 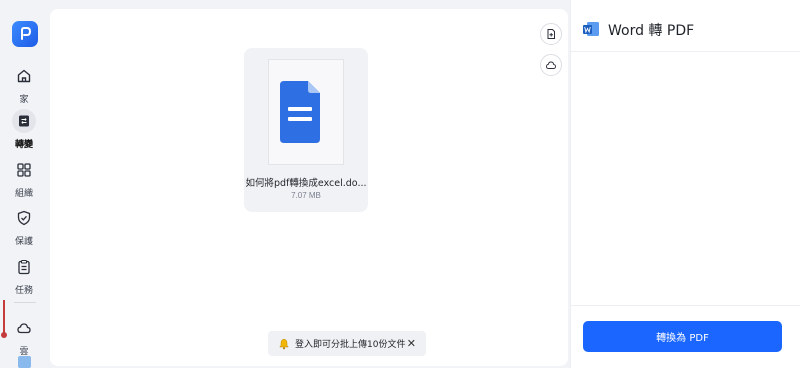 I want to click on add-file-button, so click(x=551, y=34).